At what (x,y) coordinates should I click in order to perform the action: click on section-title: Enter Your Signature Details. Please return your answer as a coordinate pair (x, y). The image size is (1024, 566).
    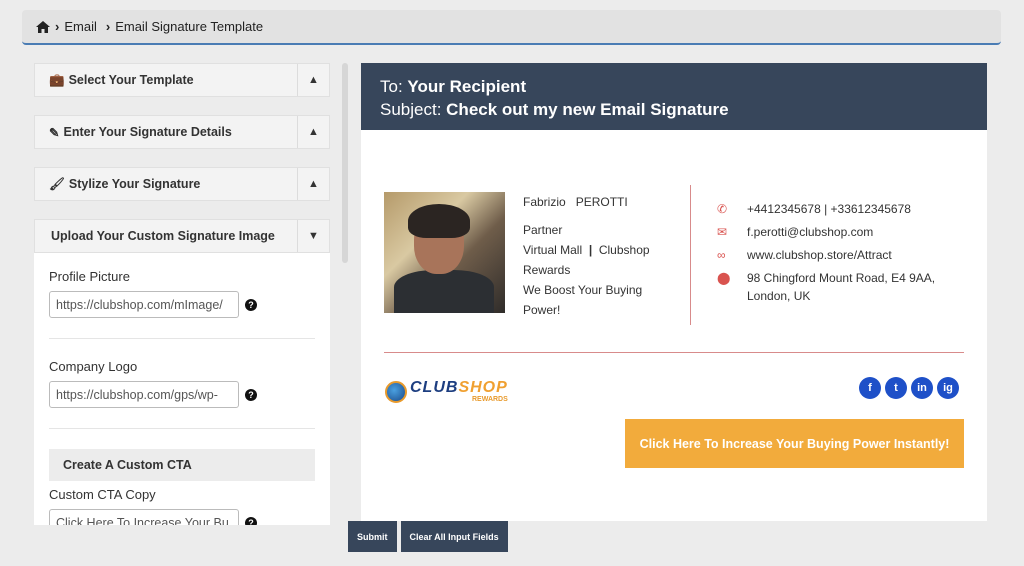
    Looking at the image, I should click on (147, 132).